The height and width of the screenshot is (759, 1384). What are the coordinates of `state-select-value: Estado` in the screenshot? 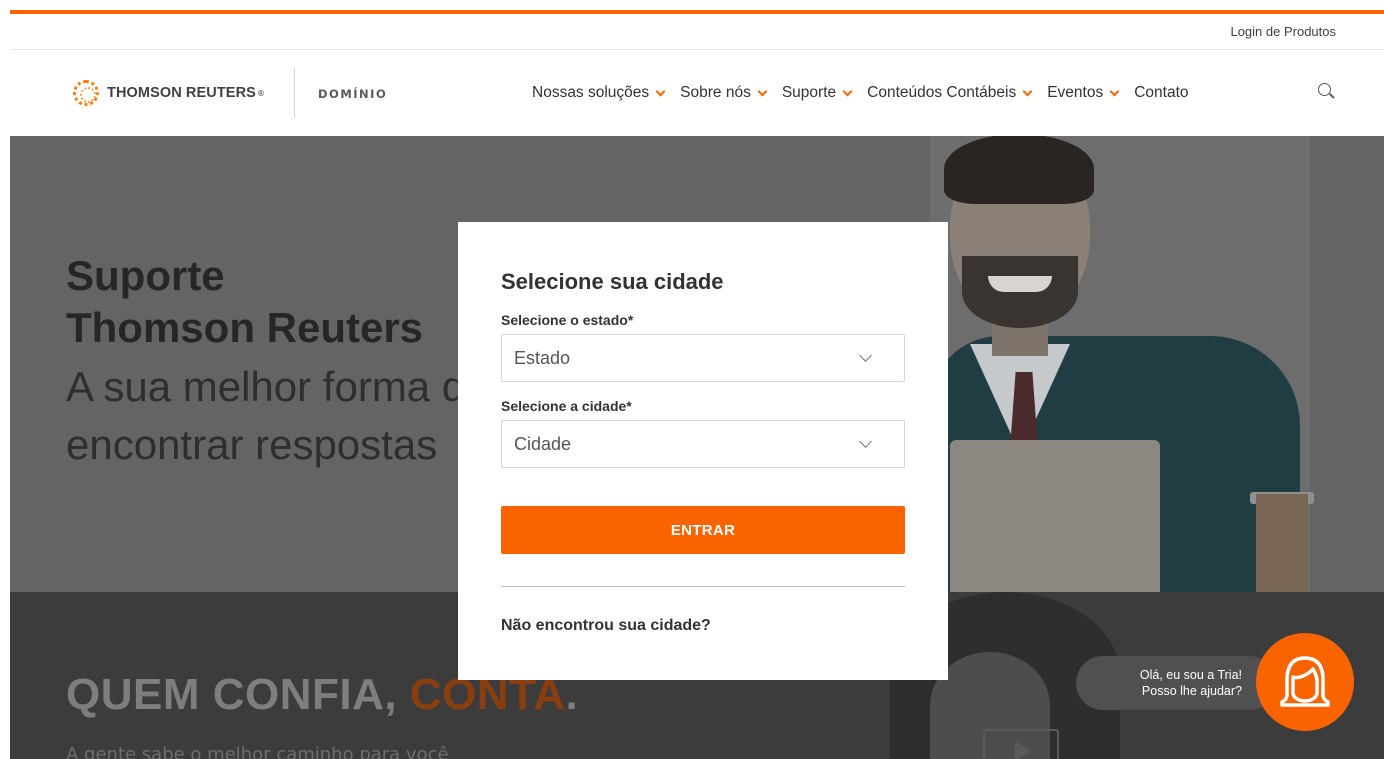 It's located at (542, 358).